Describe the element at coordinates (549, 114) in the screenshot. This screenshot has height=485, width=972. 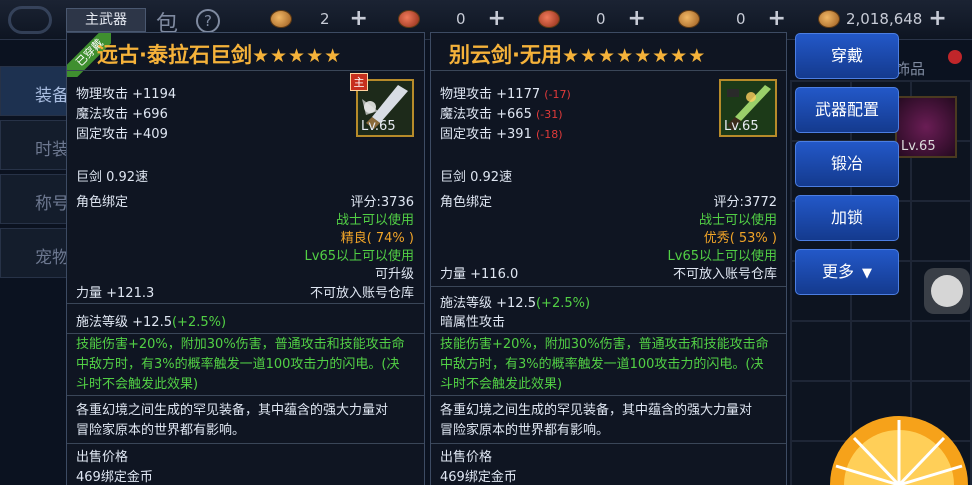
I see `stat-diff: (-31)` at that location.